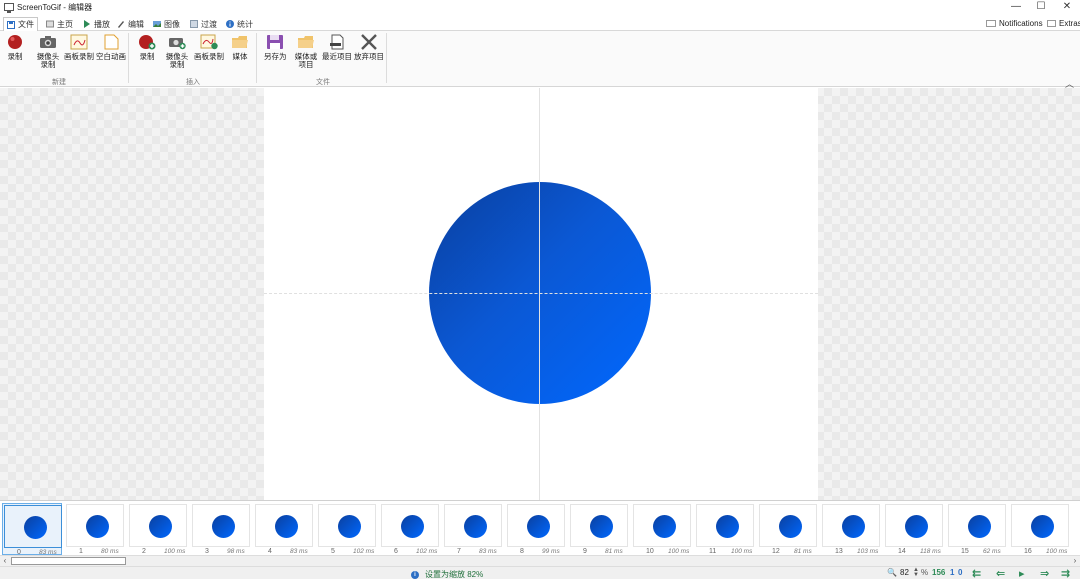 Image resolution: width=1080 pixels, height=579 pixels. What do you see at coordinates (240, 56) in the screenshot?
I see `button-label: 媒体` at bounding box center [240, 56].